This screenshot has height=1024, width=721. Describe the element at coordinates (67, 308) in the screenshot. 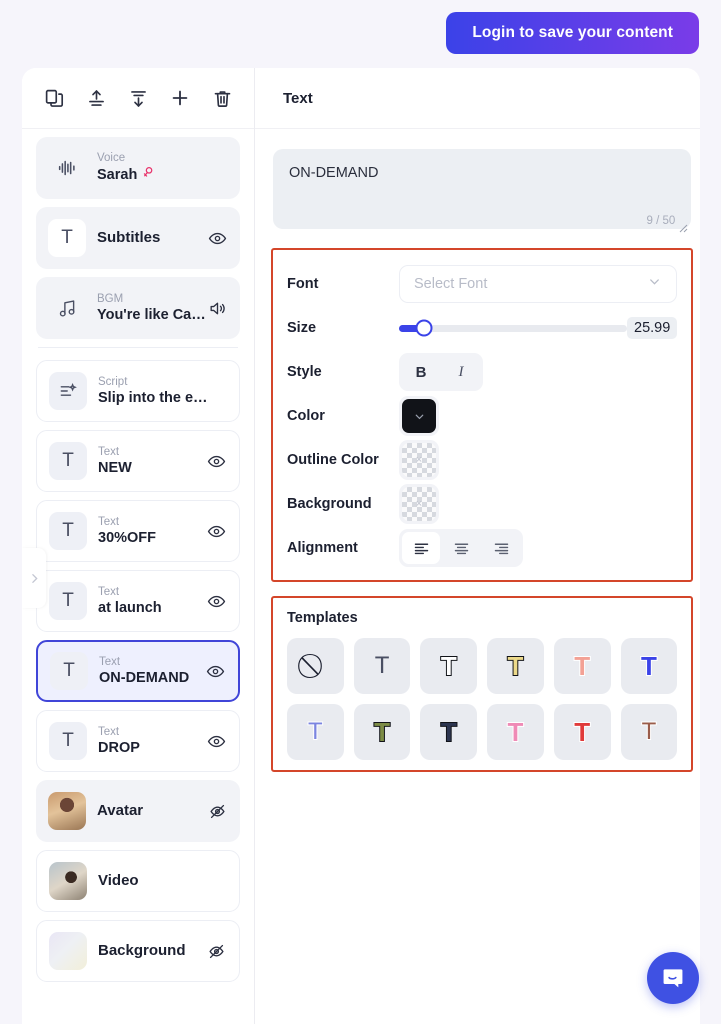

I see `music-note-icon` at that location.